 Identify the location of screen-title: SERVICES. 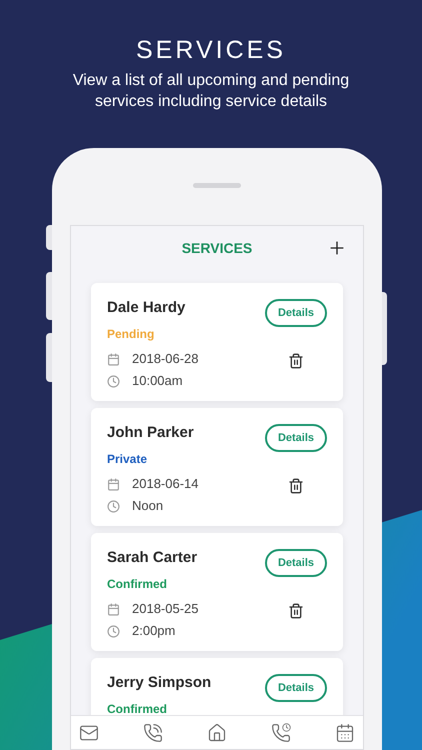
(217, 248).